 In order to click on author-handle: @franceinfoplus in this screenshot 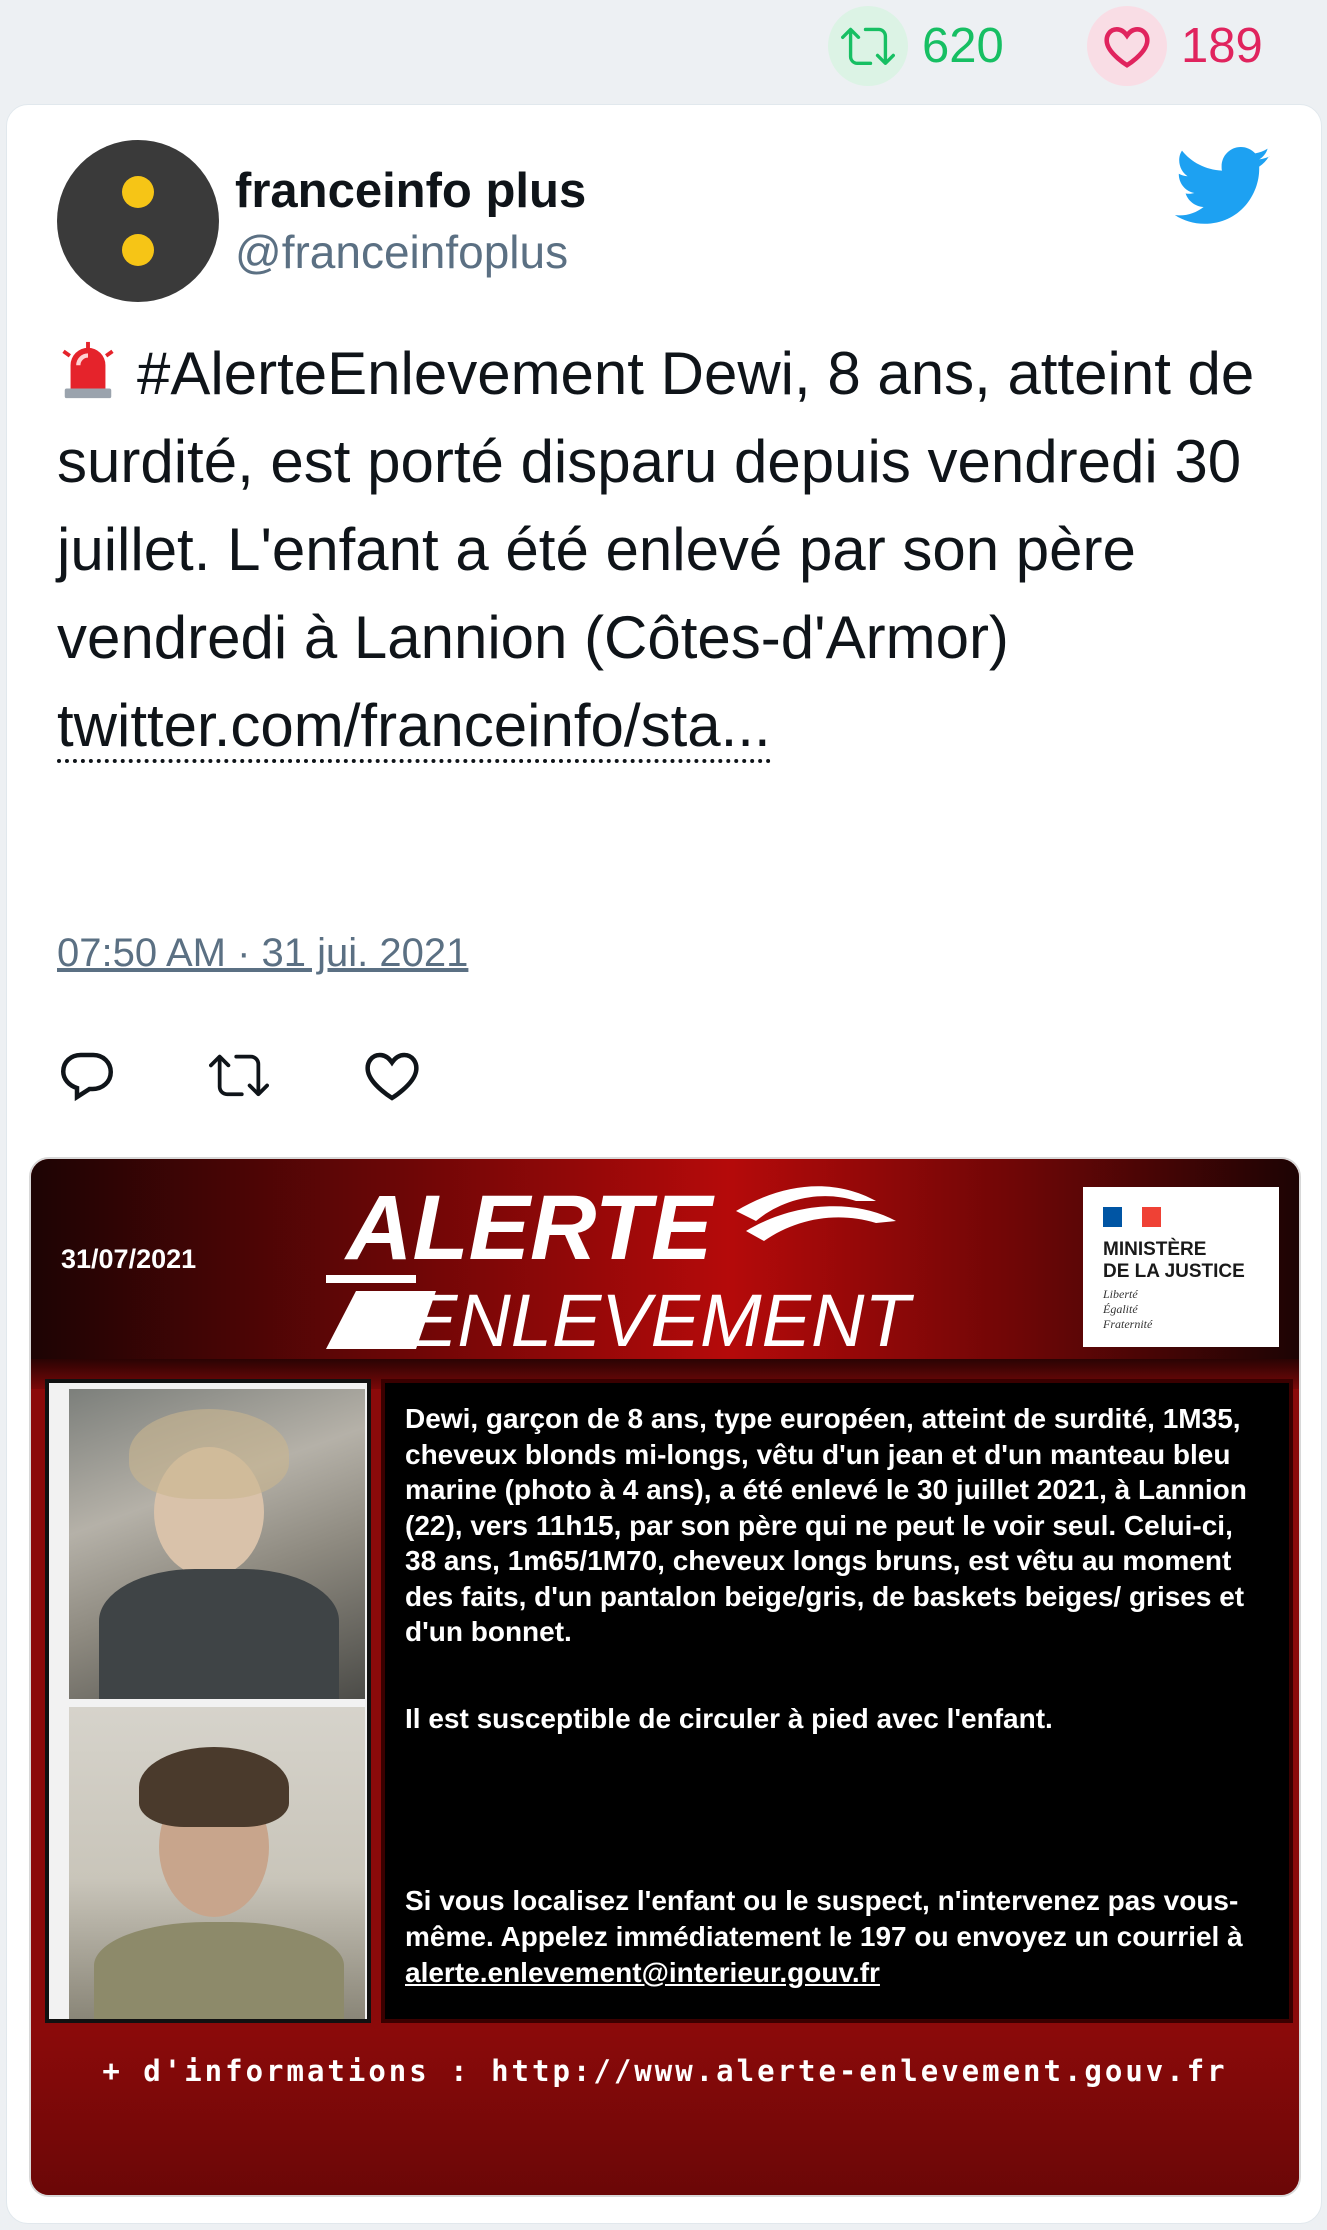, I will do `click(401, 252)`.